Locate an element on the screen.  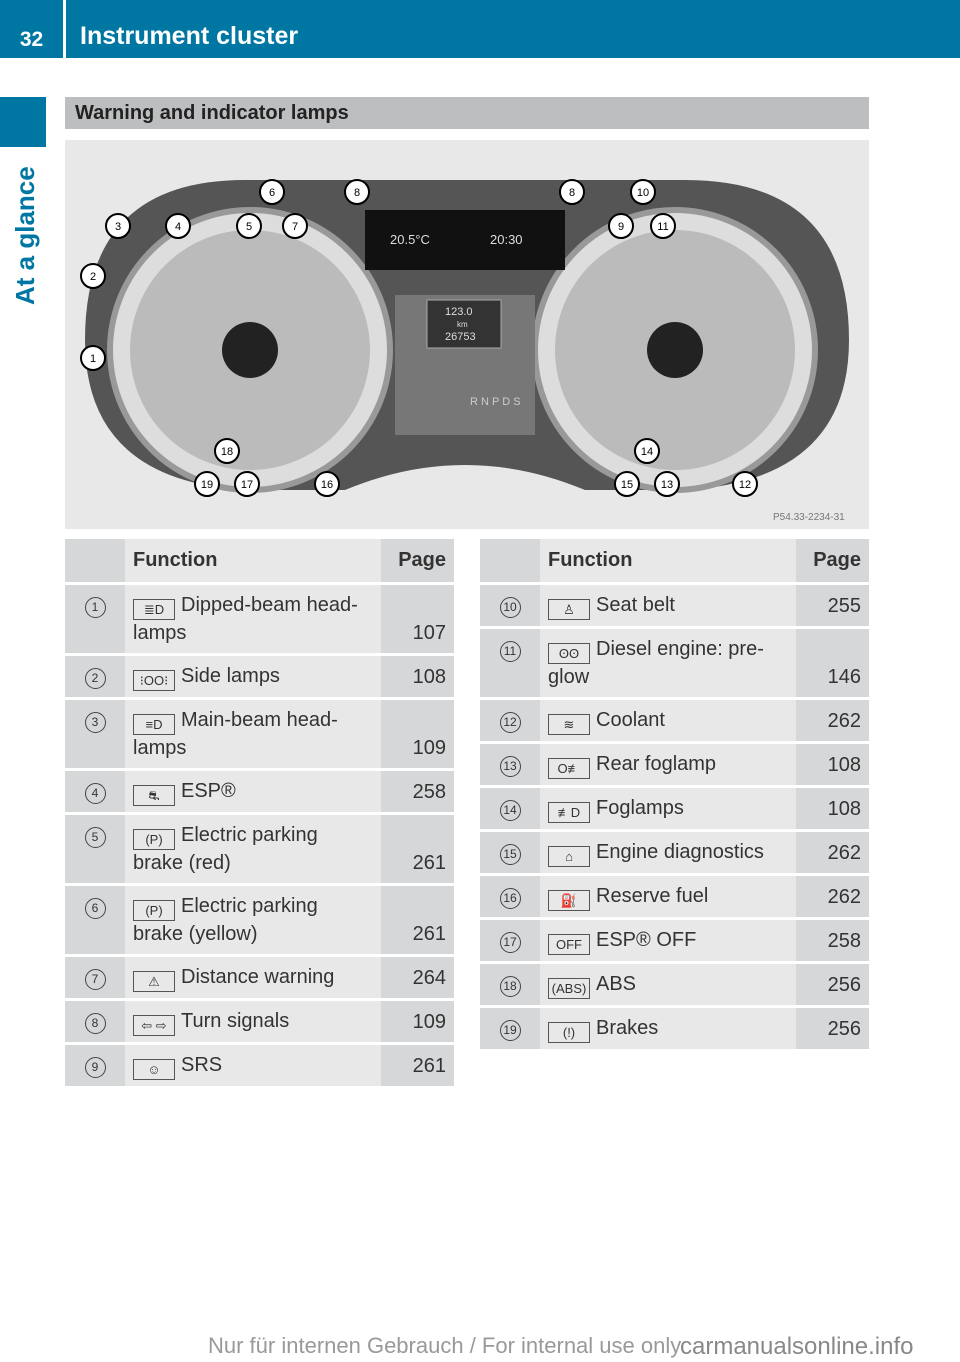
svg-text: 5 is located at coordinates (249, 227).